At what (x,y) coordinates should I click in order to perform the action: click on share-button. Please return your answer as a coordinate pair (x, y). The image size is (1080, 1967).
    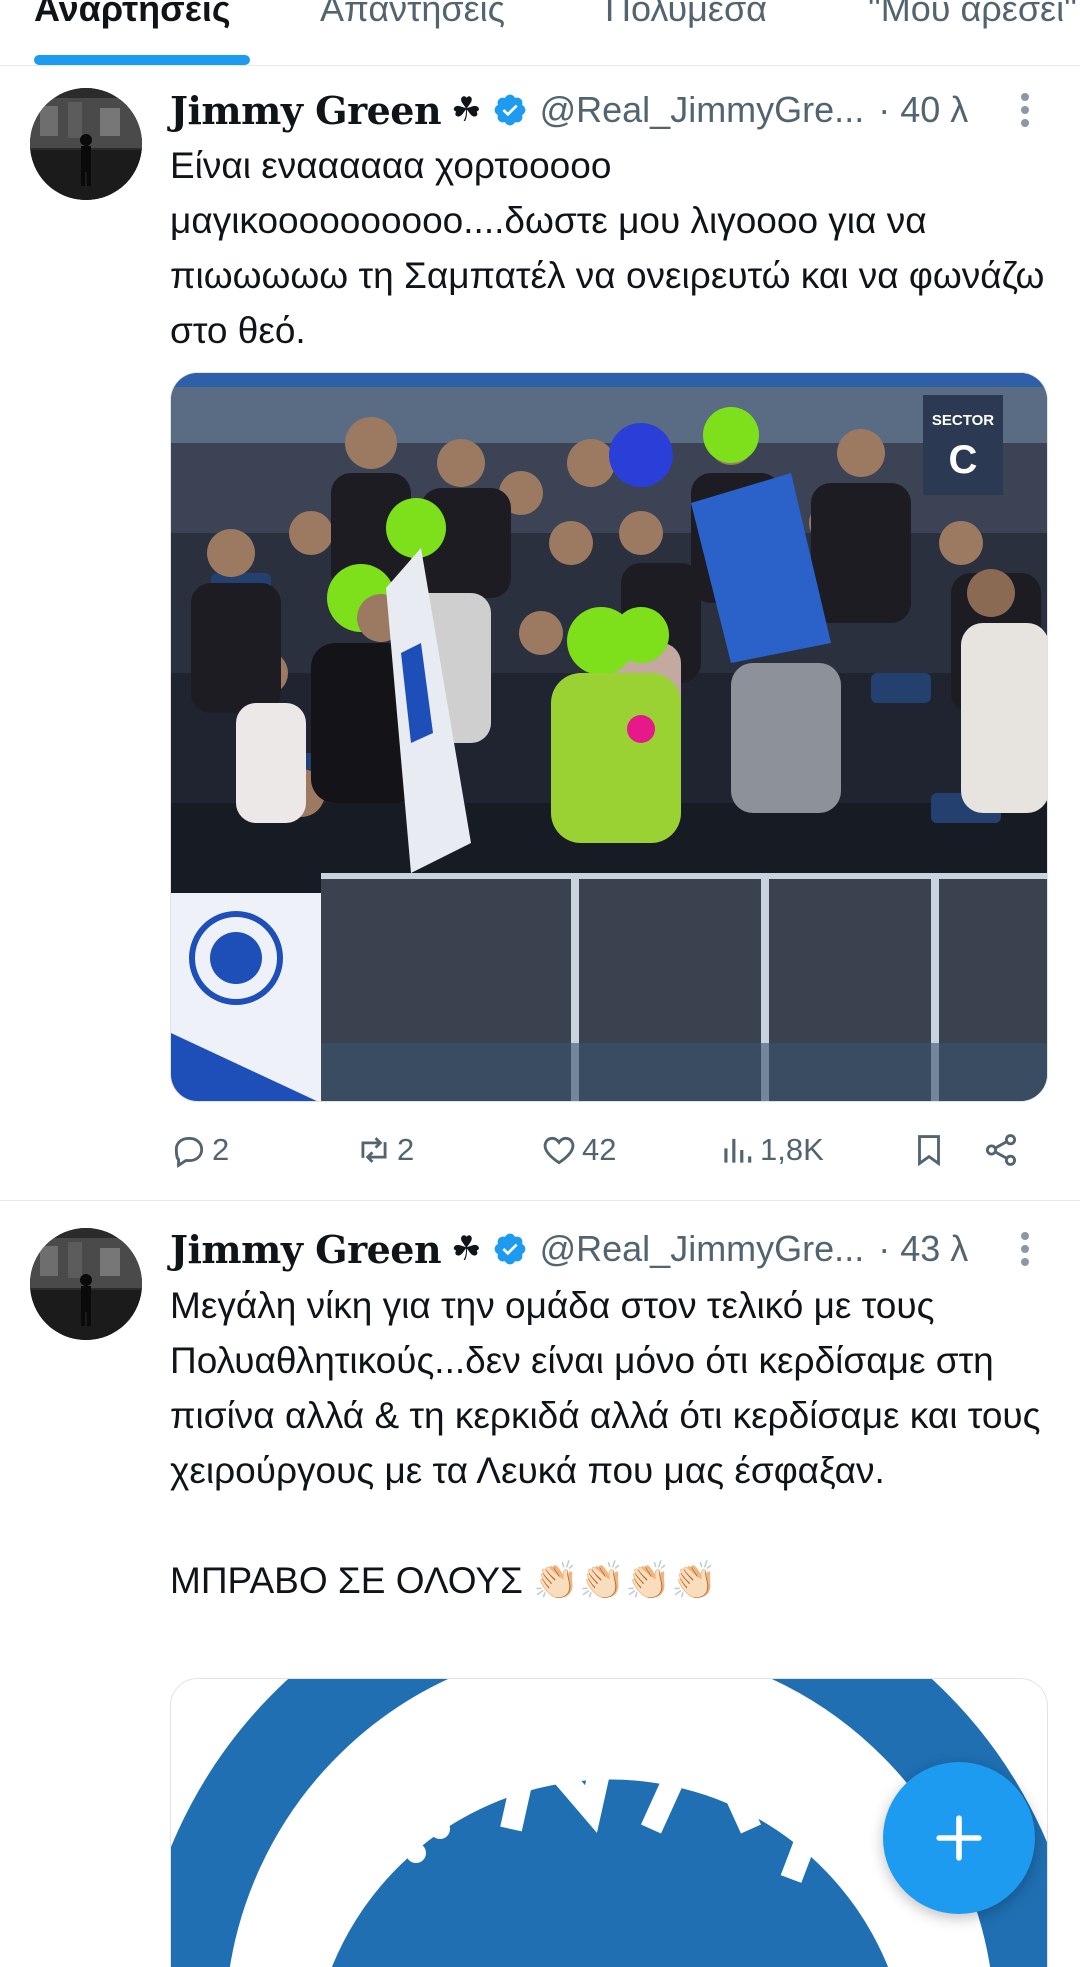
    Looking at the image, I should click on (1001, 1150).